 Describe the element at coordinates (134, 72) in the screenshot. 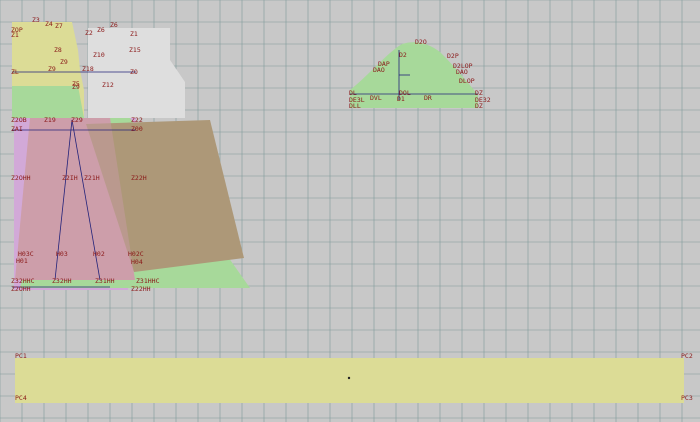

I see `label-zo: ZO` at that location.